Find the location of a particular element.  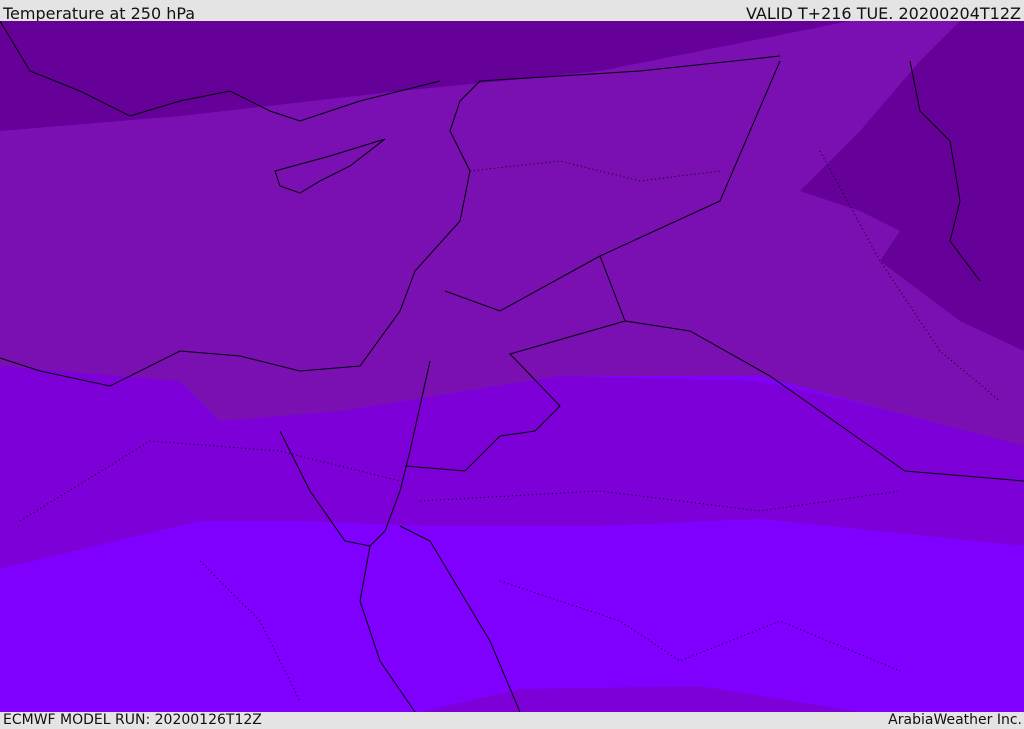

credit: ArabiaWeather Inc. is located at coordinates (955, 720).